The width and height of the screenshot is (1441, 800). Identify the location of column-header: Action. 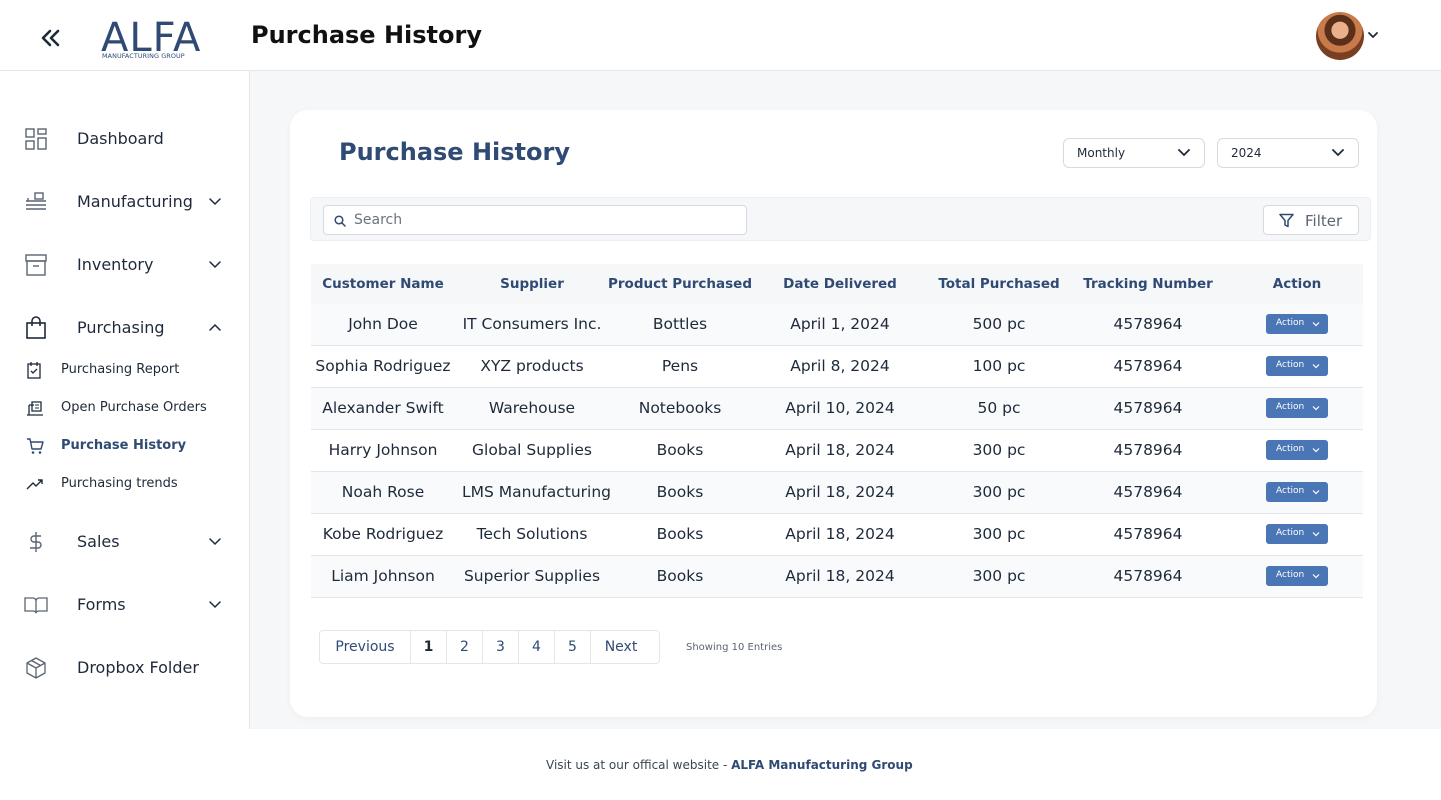
(1297, 284).